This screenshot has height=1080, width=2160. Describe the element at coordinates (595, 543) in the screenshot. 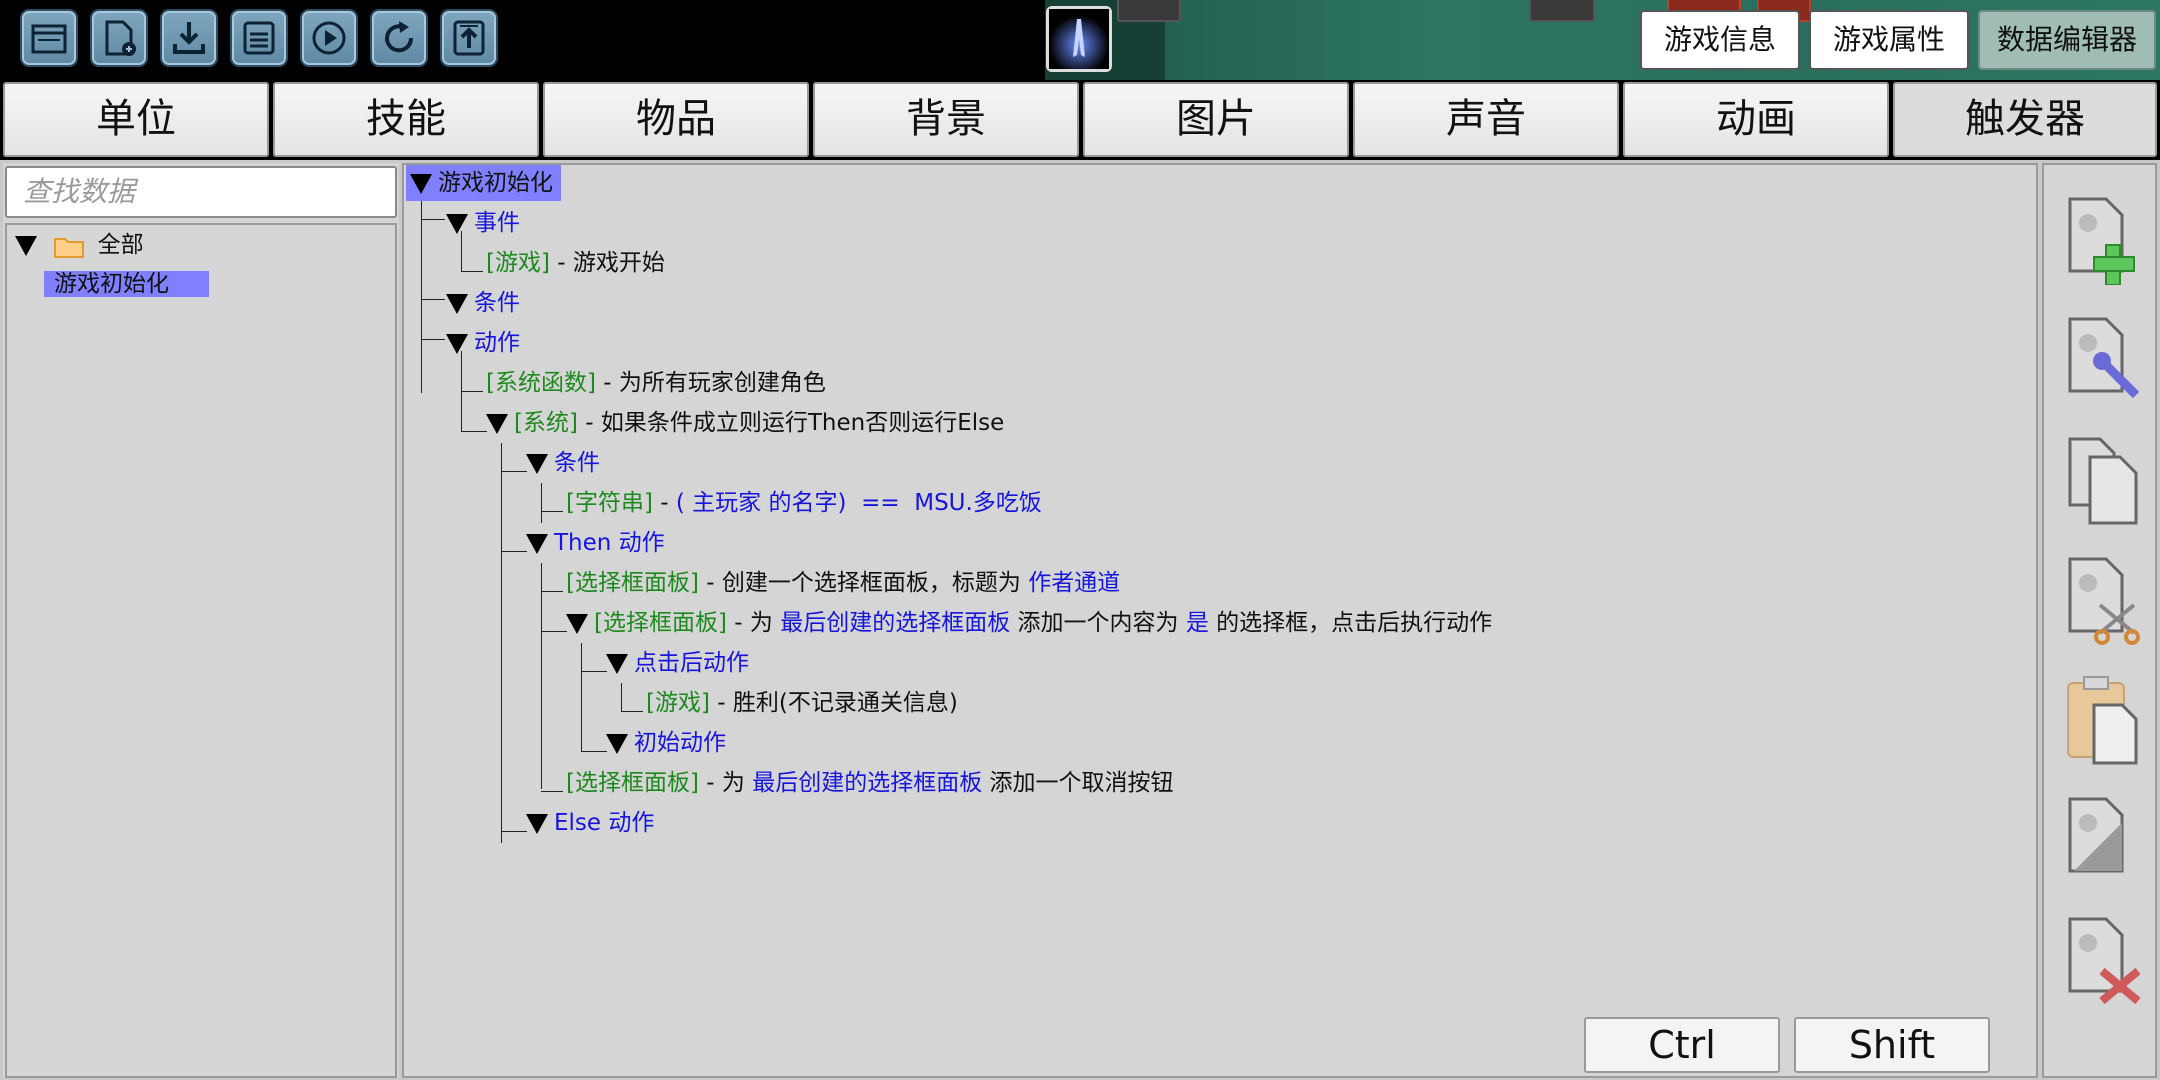

I see `tree-node-then: Then 动作` at that location.